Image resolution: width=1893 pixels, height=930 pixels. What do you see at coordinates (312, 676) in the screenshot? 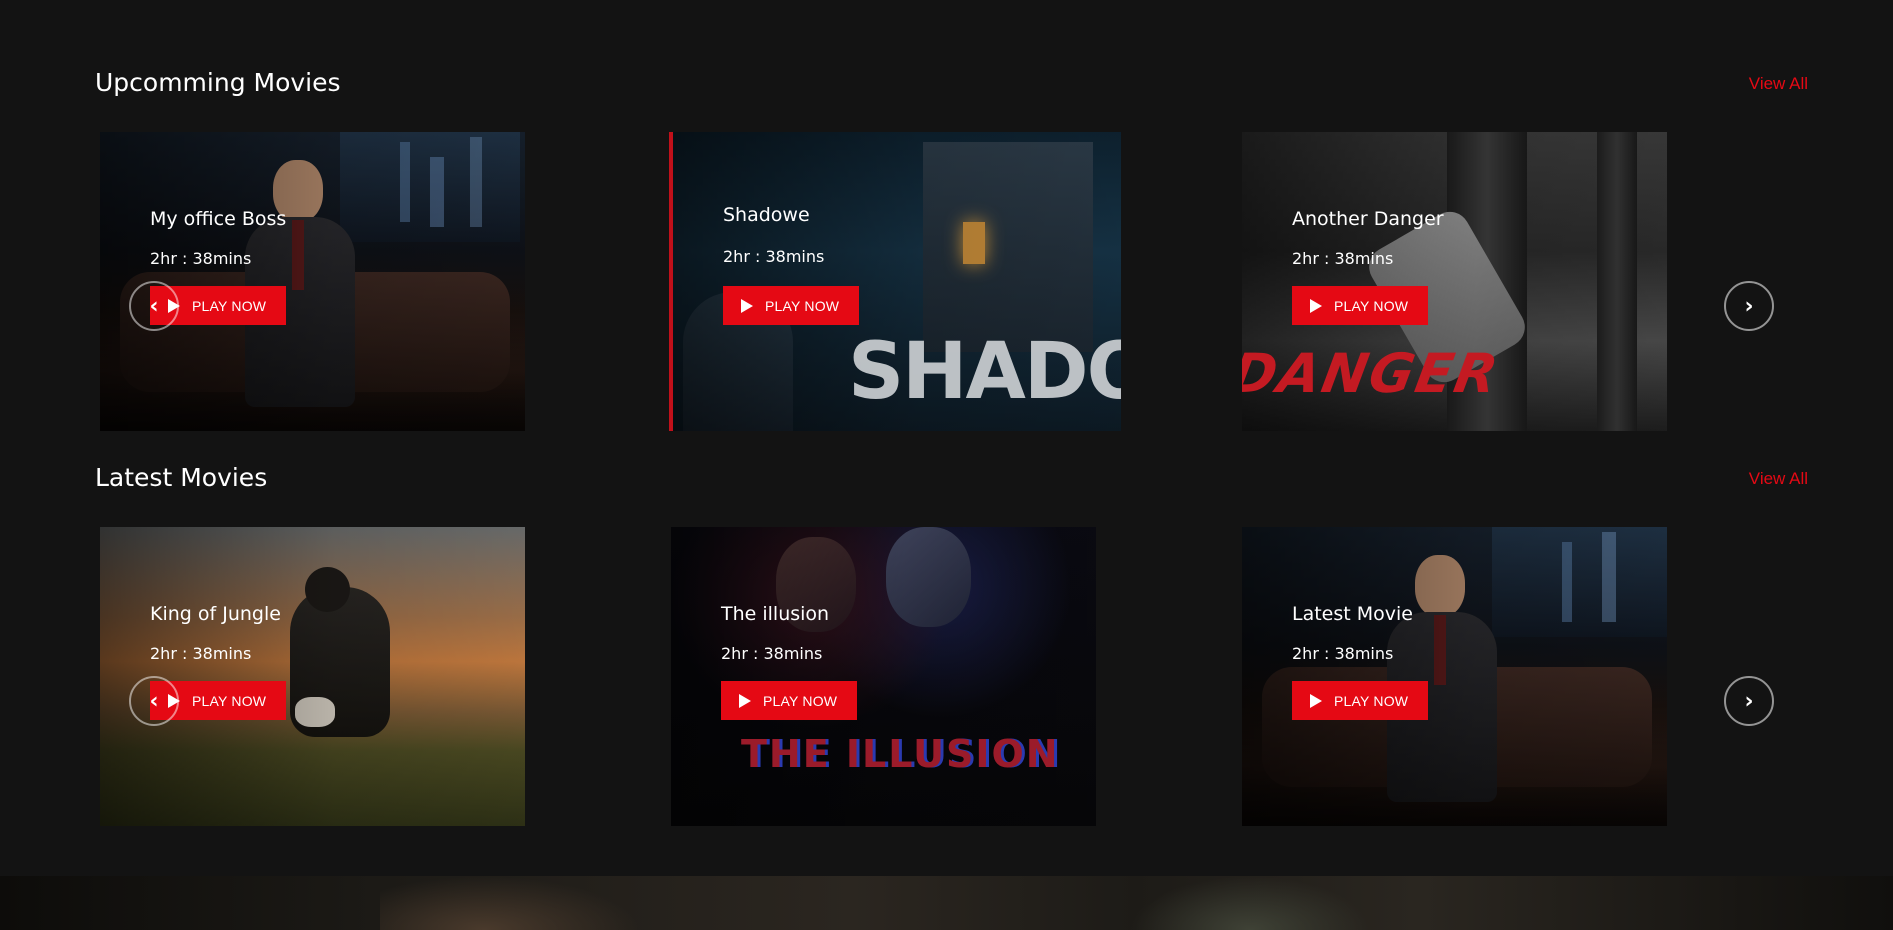
I see `movie-card: King of Jungle 2hr : 38mins PLAY NOW` at bounding box center [312, 676].